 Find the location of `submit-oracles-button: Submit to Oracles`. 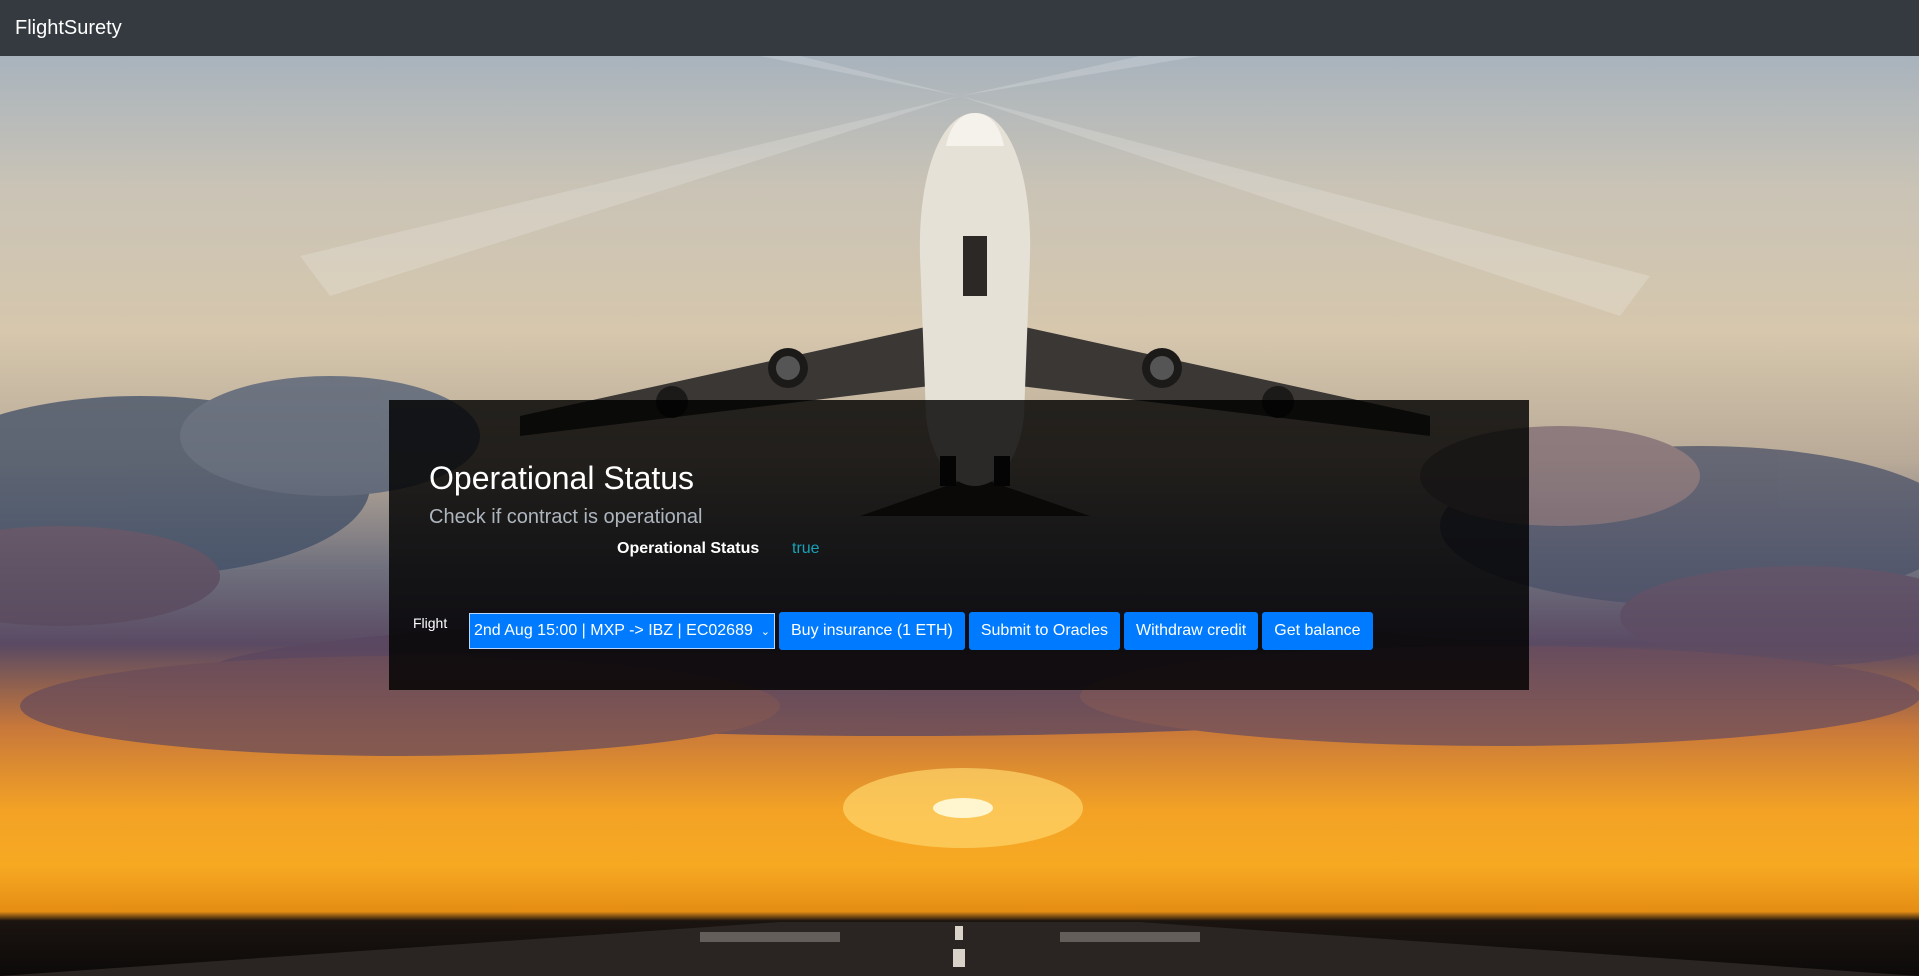

submit-oracles-button: Submit to Oracles is located at coordinates (1044, 631).